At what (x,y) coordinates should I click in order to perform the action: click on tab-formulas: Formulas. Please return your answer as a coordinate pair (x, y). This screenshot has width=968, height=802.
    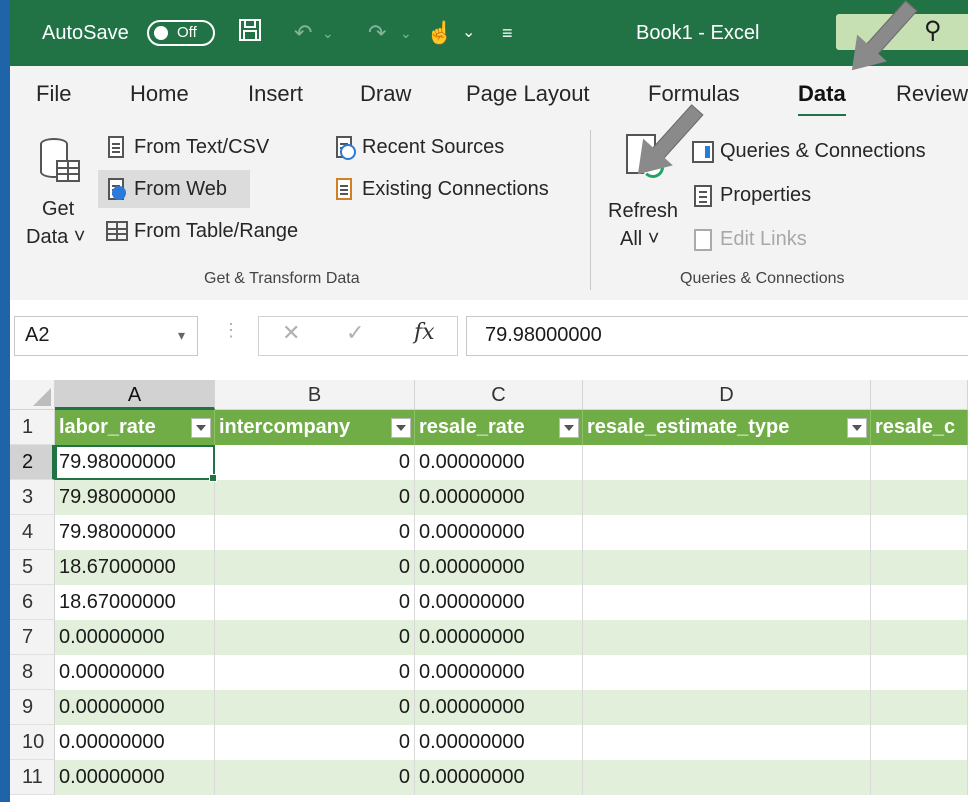
    Looking at the image, I should click on (694, 94).